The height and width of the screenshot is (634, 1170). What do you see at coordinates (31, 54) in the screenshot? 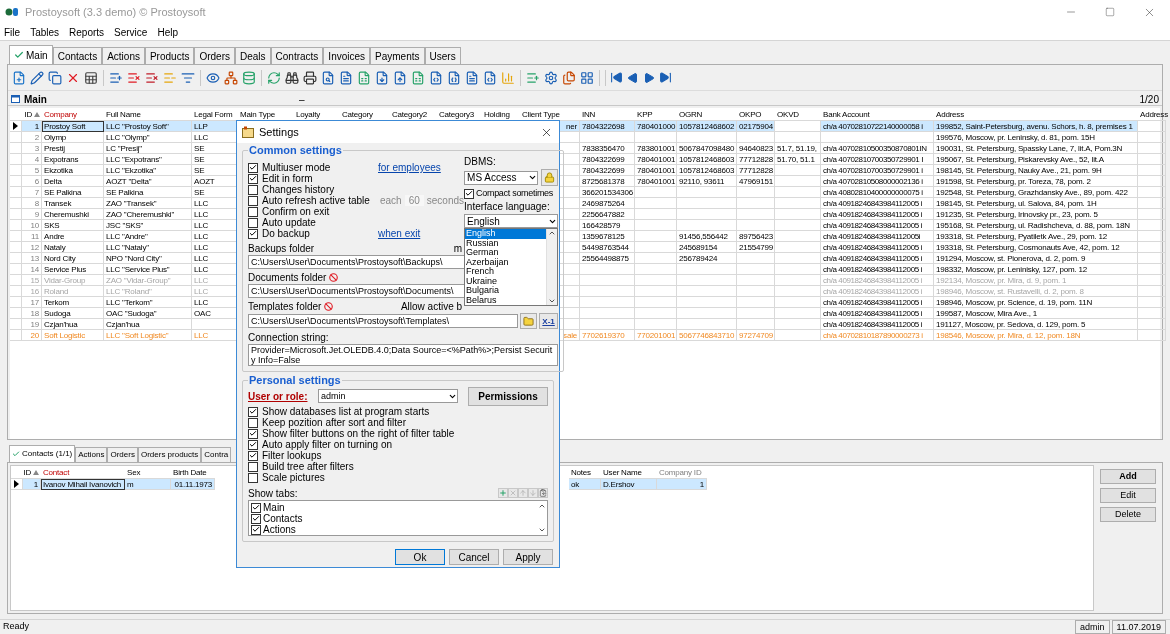
I see `tab: Main` at bounding box center [31, 54].